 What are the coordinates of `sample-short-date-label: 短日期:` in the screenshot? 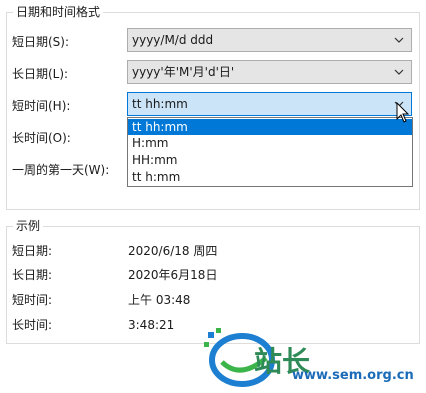 It's located at (32, 251).